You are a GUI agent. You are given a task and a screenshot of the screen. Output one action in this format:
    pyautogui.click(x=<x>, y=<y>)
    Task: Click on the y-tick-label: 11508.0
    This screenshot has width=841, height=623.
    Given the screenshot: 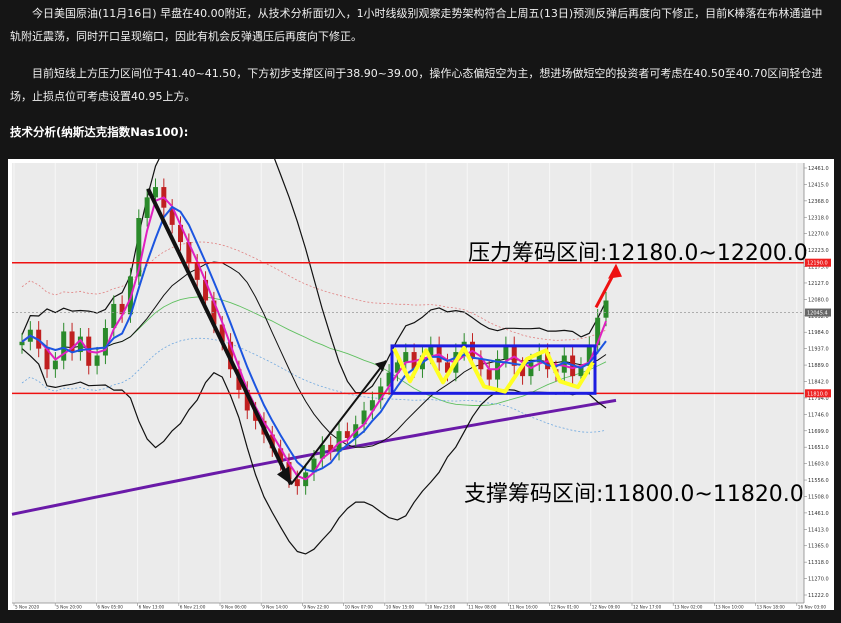 What is the action you would take?
    pyautogui.click(x=818, y=497)
    